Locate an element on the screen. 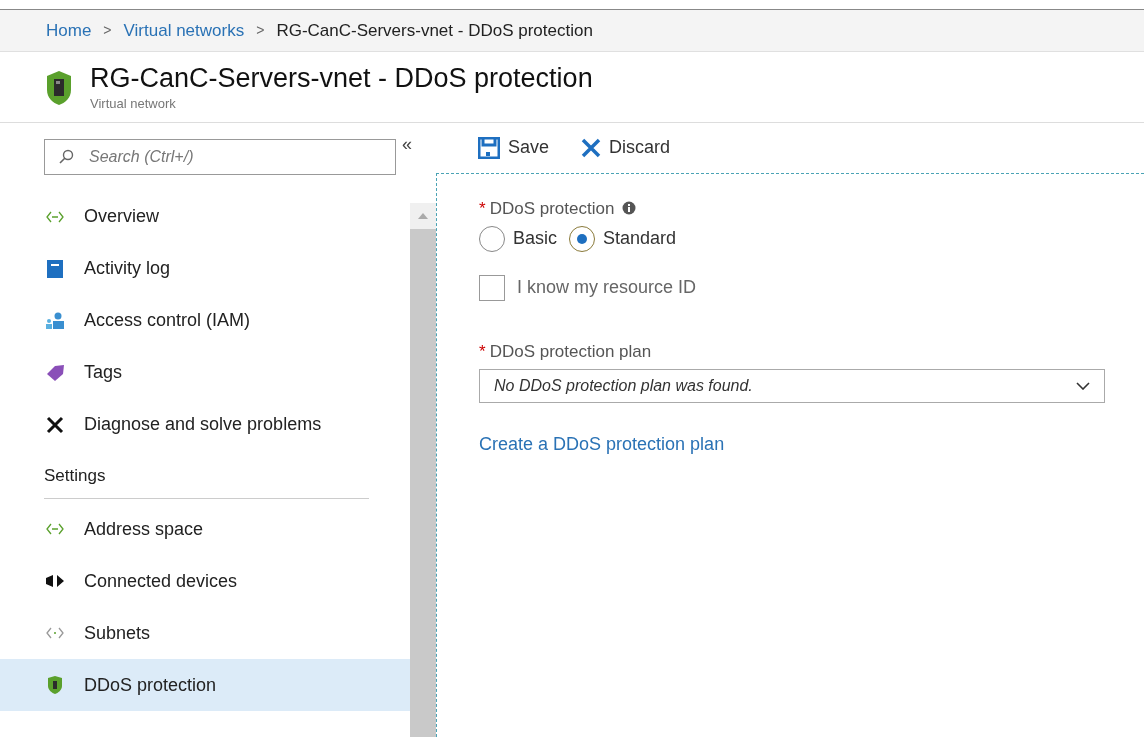  nav-item: Tags is located at coordinates (205, 372).